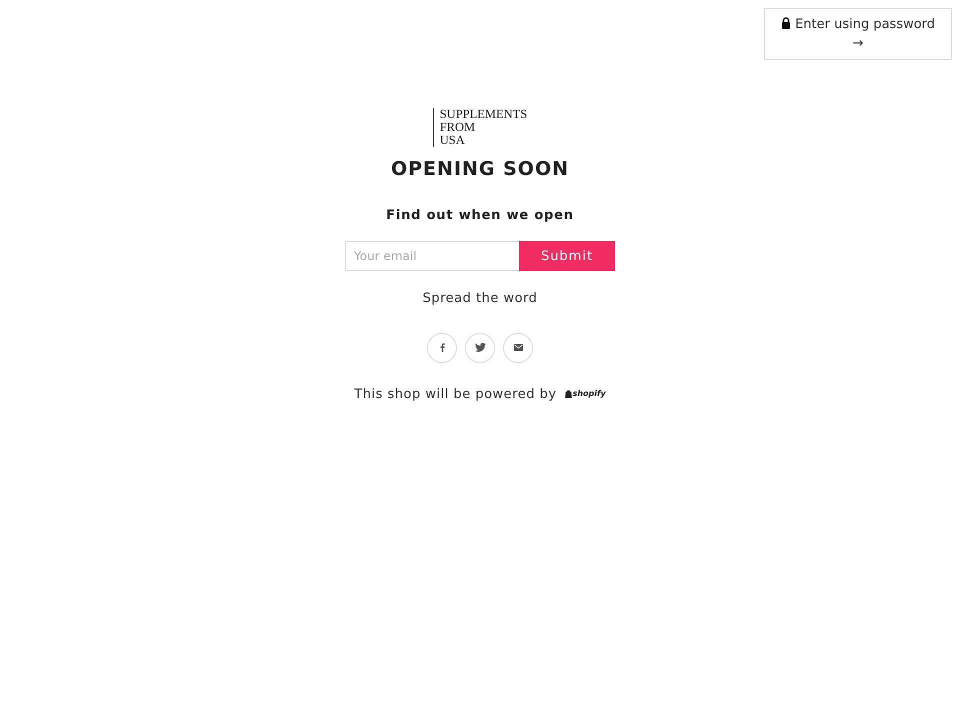 This screenshot has width=960, height=720. What do you see at coordinates (480, 299) in the screenshot?
I see `share-title: Spread the word` at bounding box center [480, 299].